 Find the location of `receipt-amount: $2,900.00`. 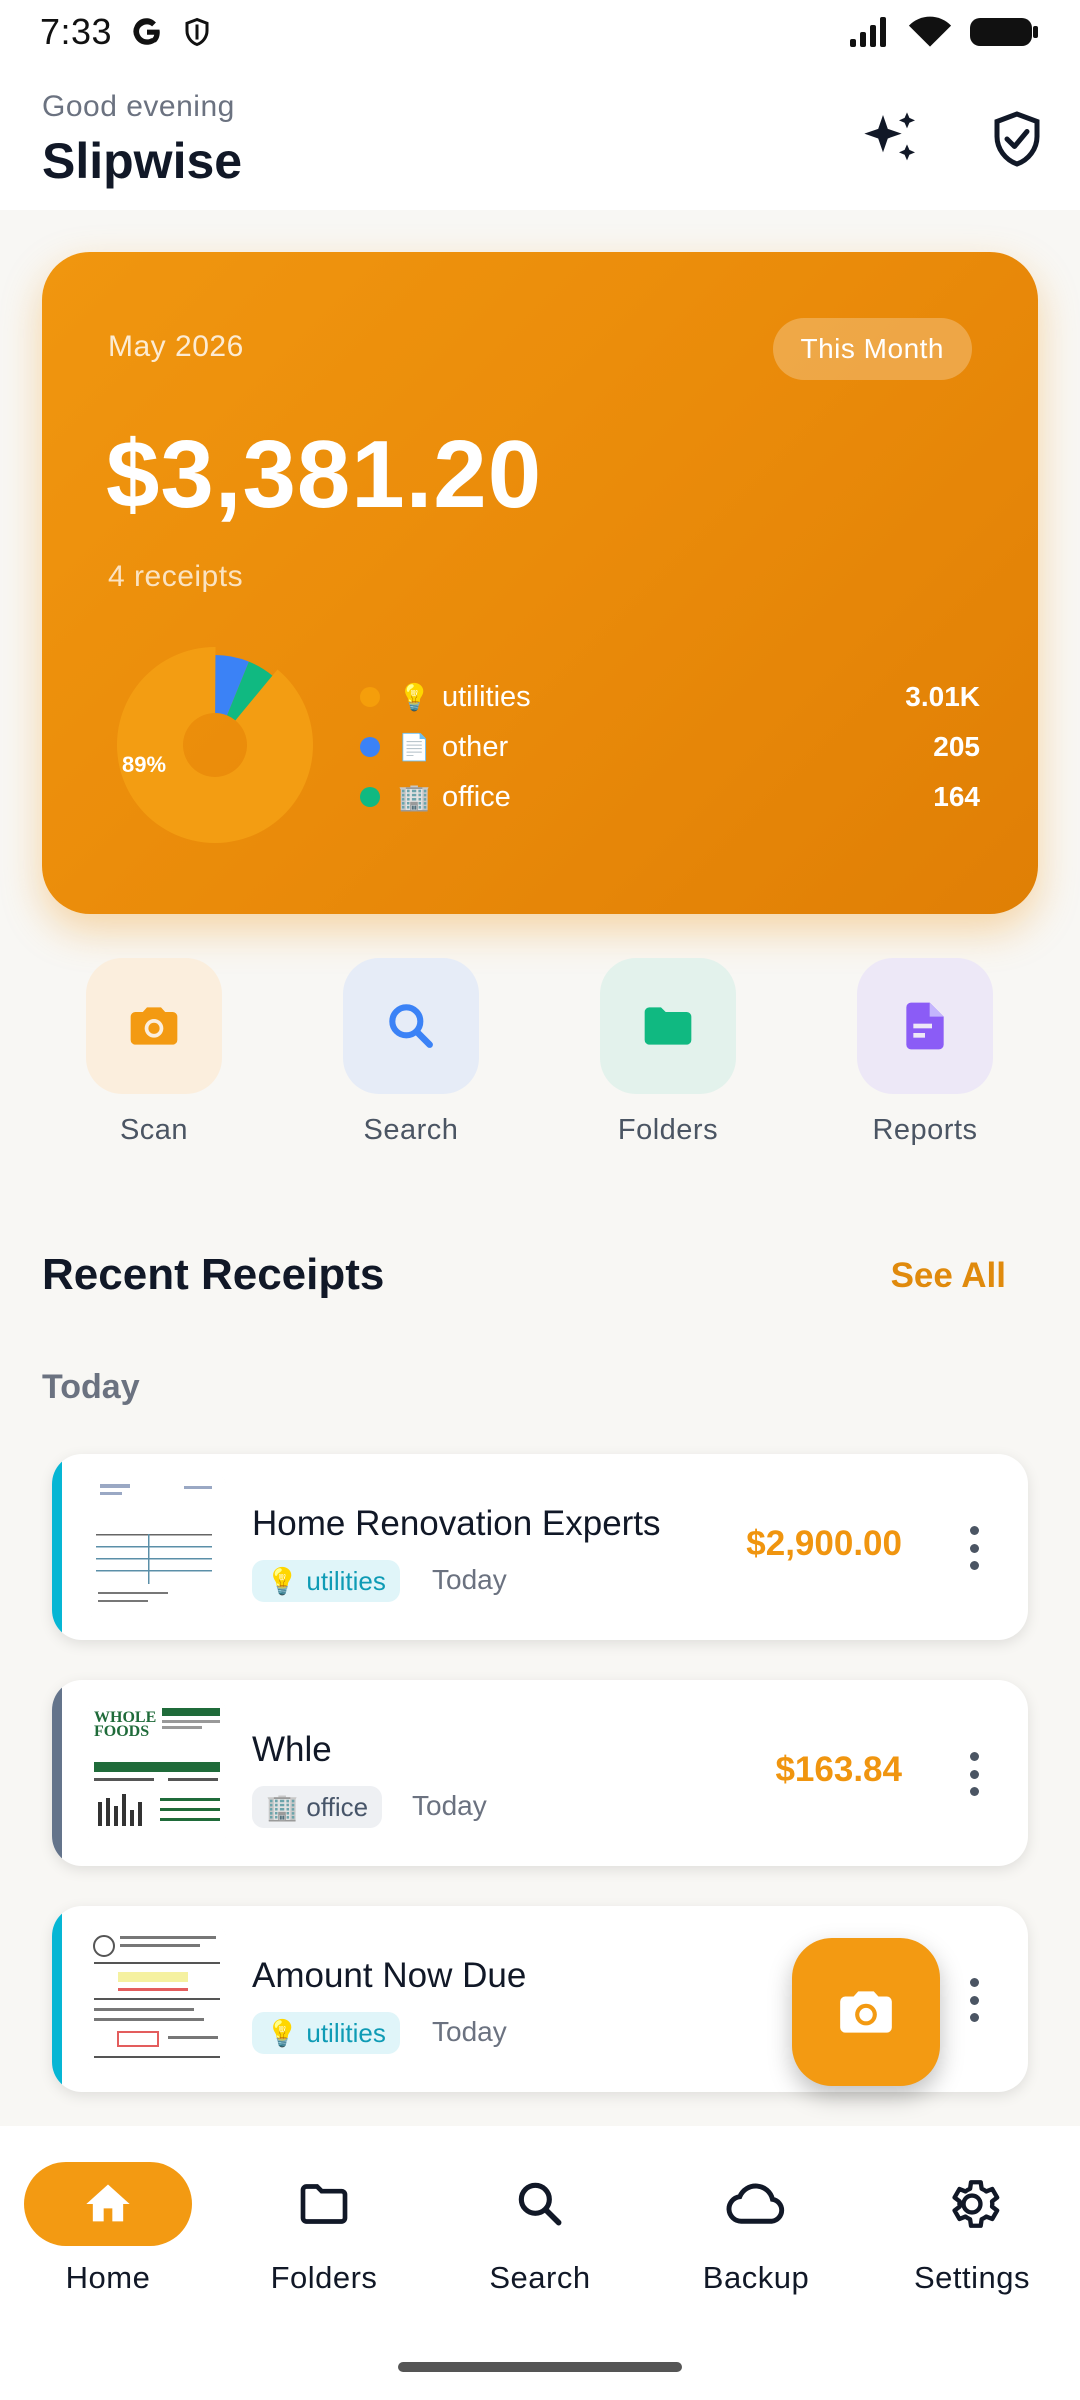

receipt-amount: $2,900.00 is located at coordinates (824, 1543).